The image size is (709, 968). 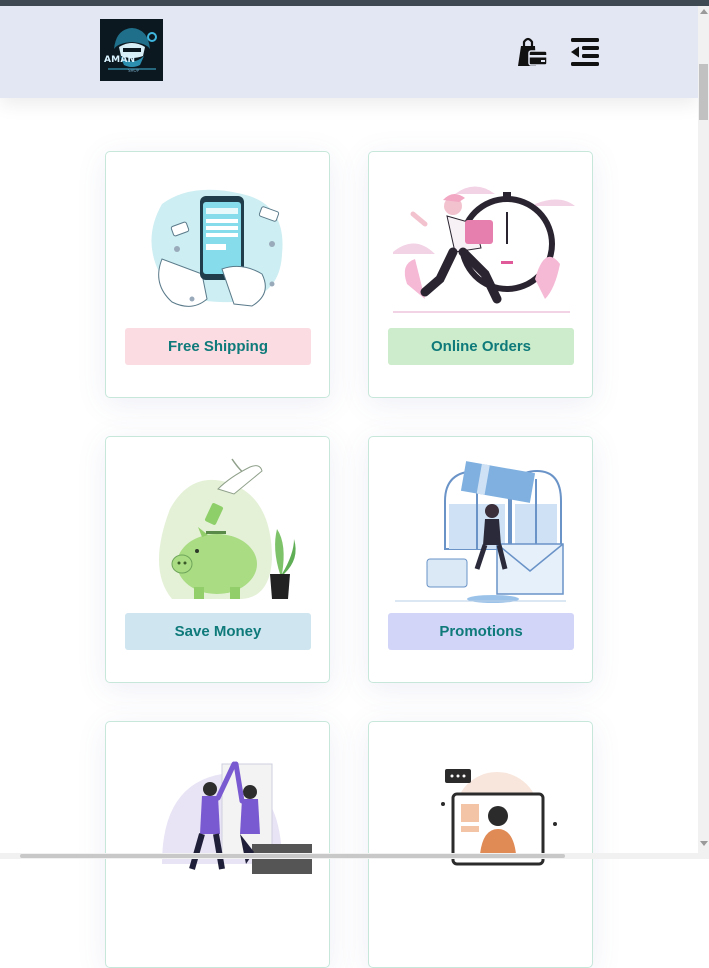 What do you see at coordinates (131, 50) in the screenshot?
I see `site-logo: AMAN SHOP` at bounding box center [131, 50].